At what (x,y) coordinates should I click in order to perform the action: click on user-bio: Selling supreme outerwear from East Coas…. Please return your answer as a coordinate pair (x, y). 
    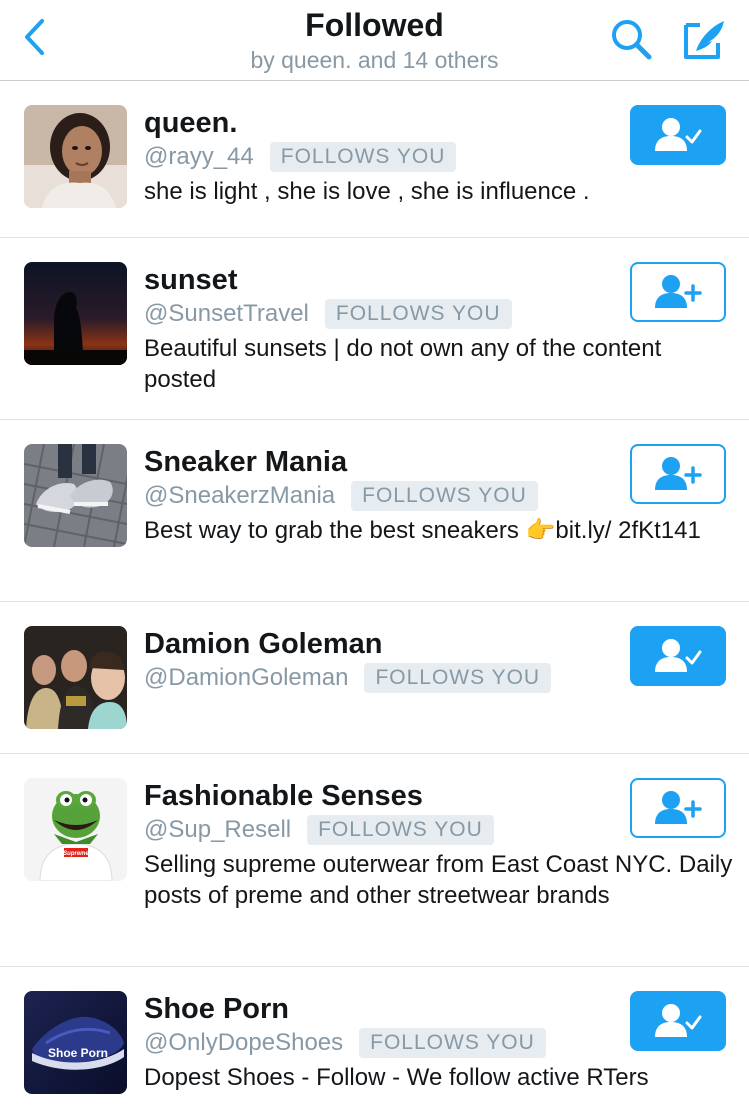
    Looking at the image, I should click on (438, 880).